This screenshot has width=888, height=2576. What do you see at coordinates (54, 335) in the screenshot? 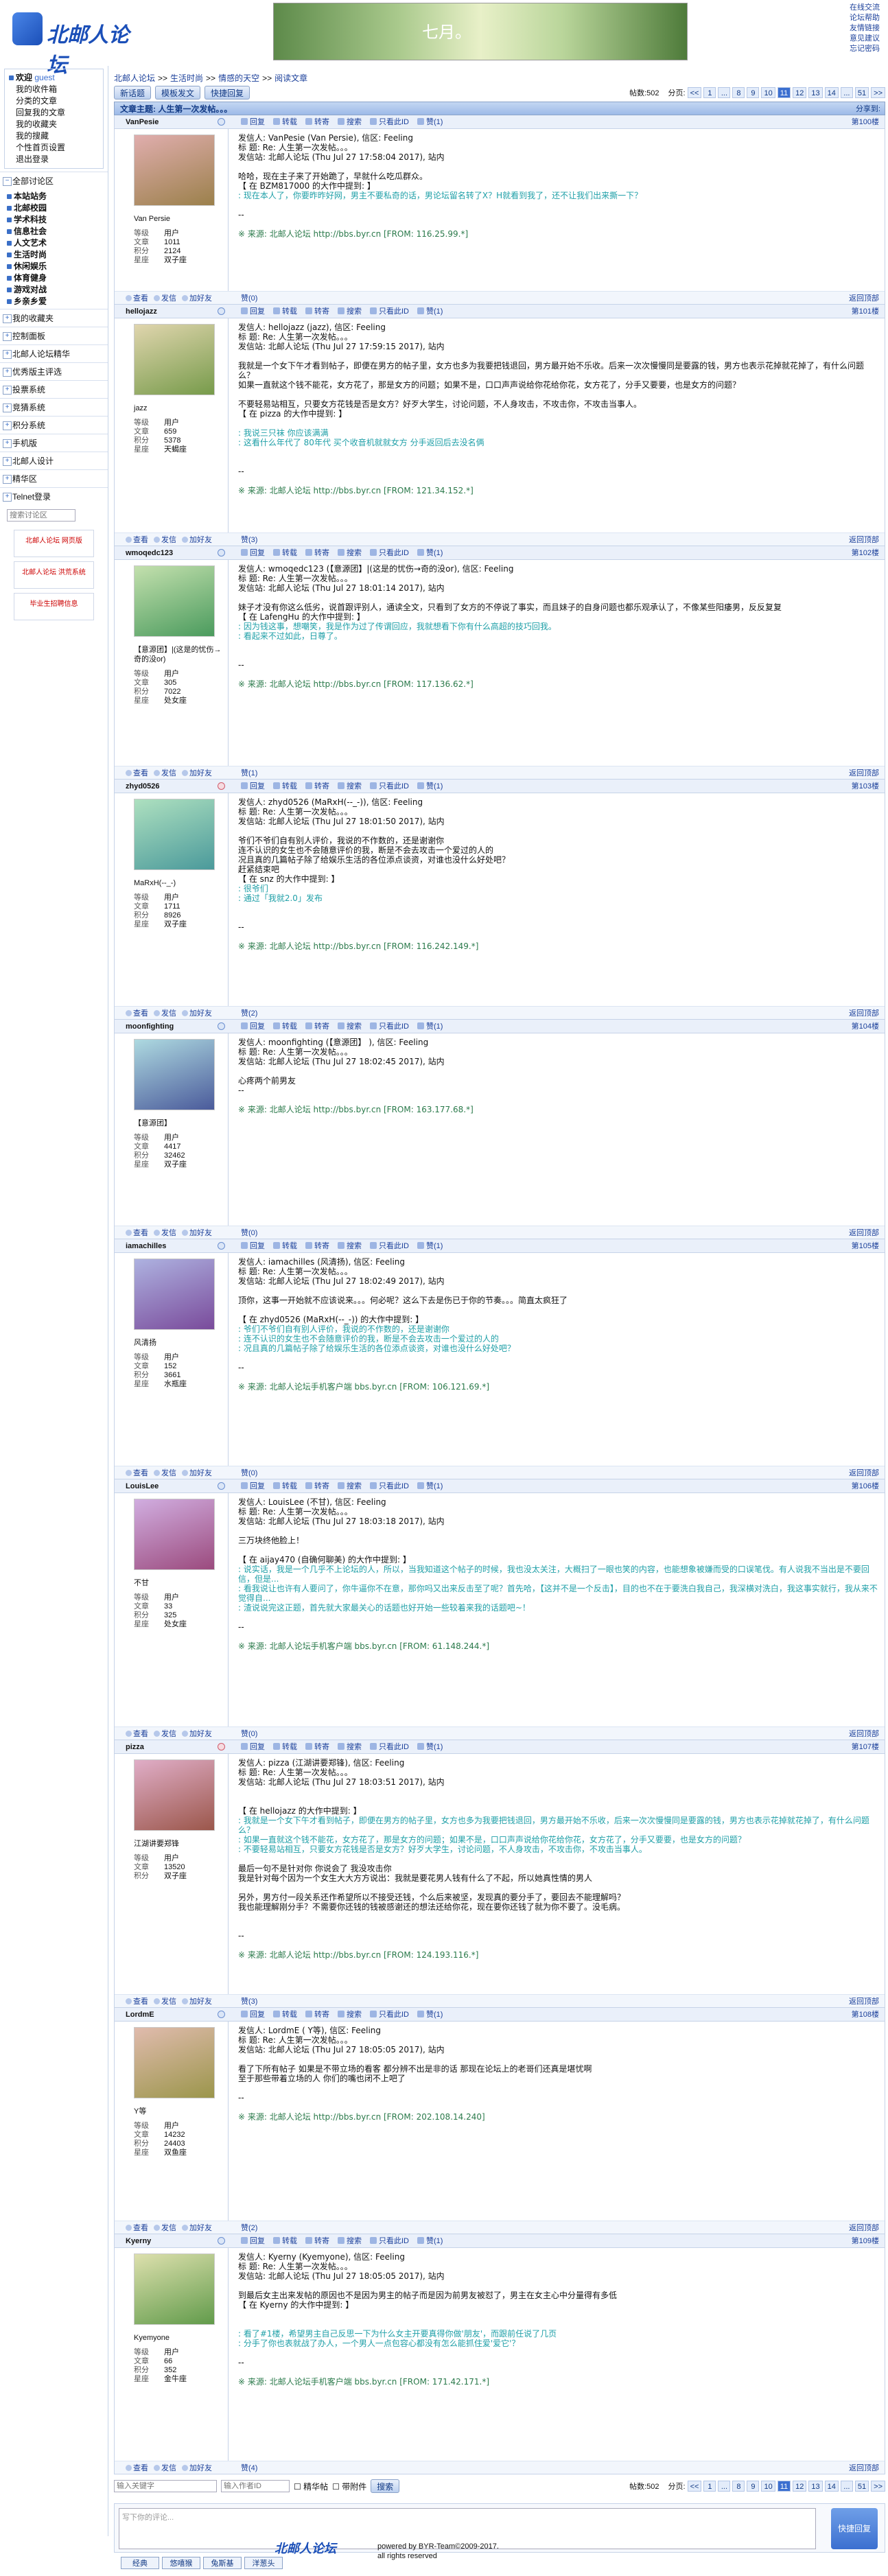
I see `sidebar-menu-item: 控制面板` at bounding box center [54, 335].